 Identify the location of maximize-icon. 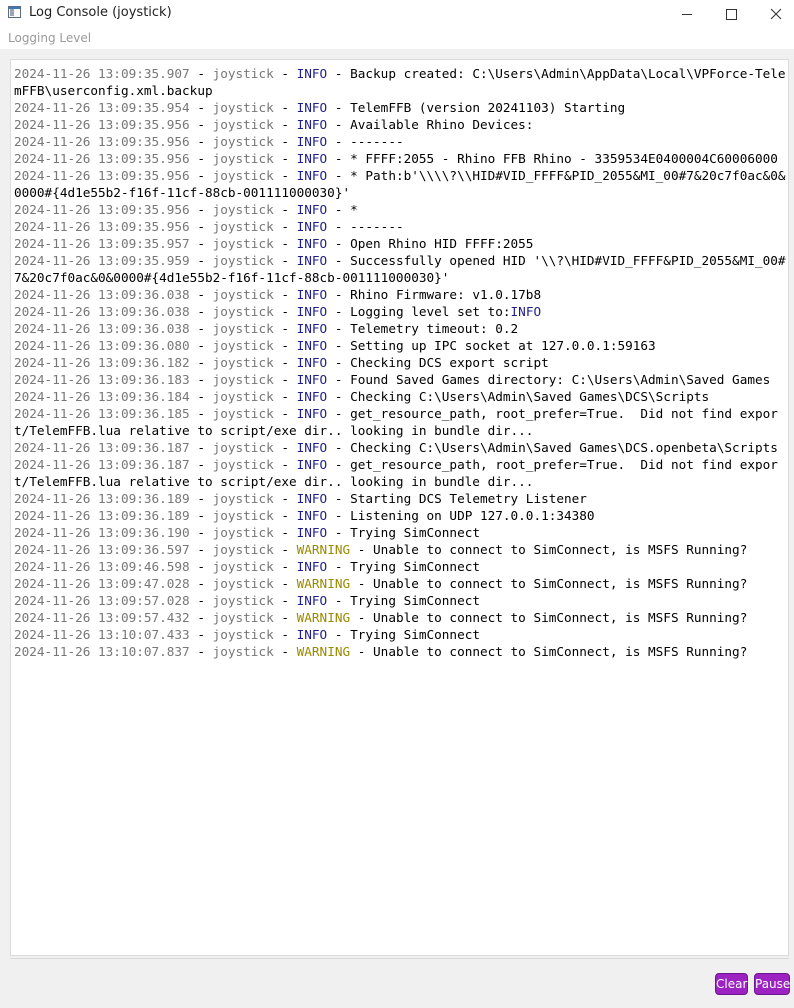
(731, 14).